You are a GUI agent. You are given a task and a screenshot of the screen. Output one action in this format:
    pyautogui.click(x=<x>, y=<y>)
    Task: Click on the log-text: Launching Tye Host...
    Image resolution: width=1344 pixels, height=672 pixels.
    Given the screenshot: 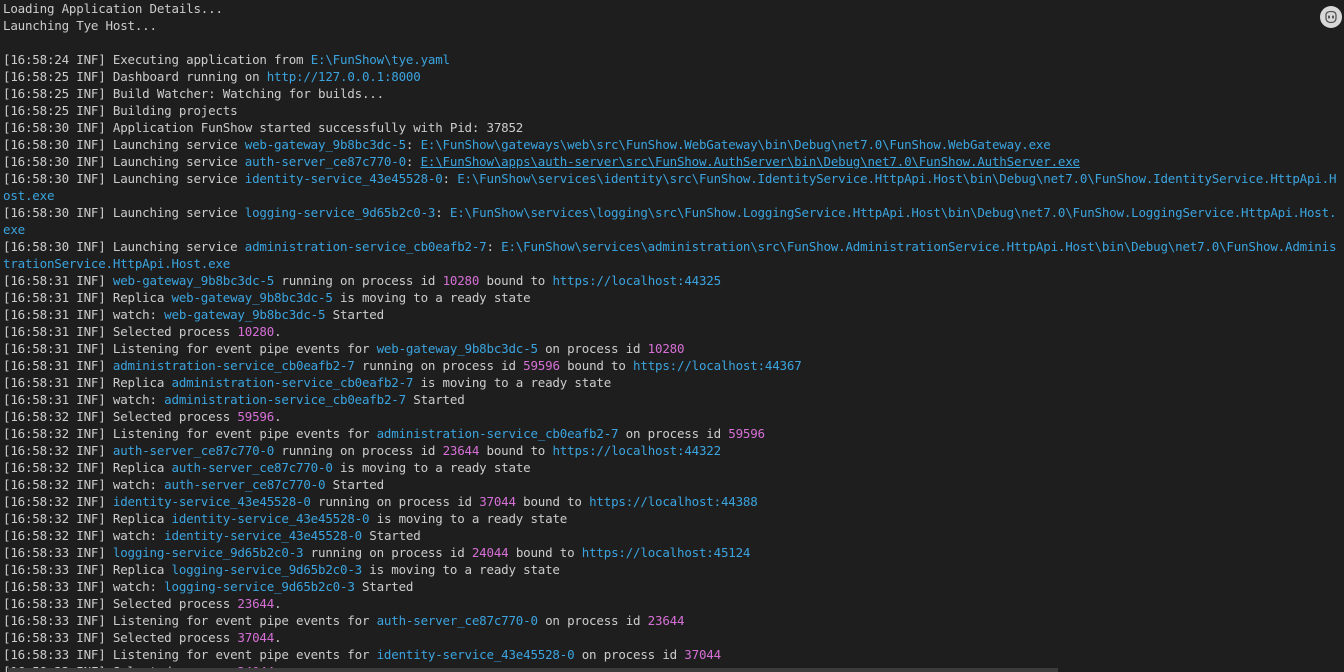 What is the action you would take?
    pyautogui.click(x=80, y=25)
    